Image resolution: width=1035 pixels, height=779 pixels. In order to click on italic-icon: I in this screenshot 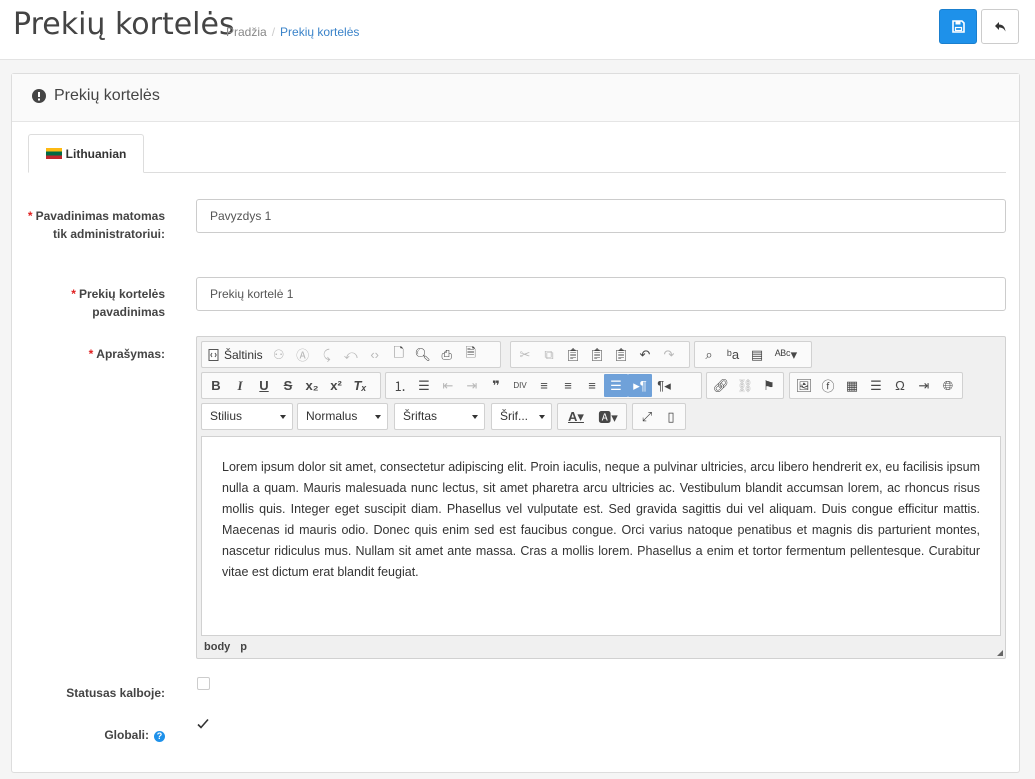, I will do `click(240, 385)`.